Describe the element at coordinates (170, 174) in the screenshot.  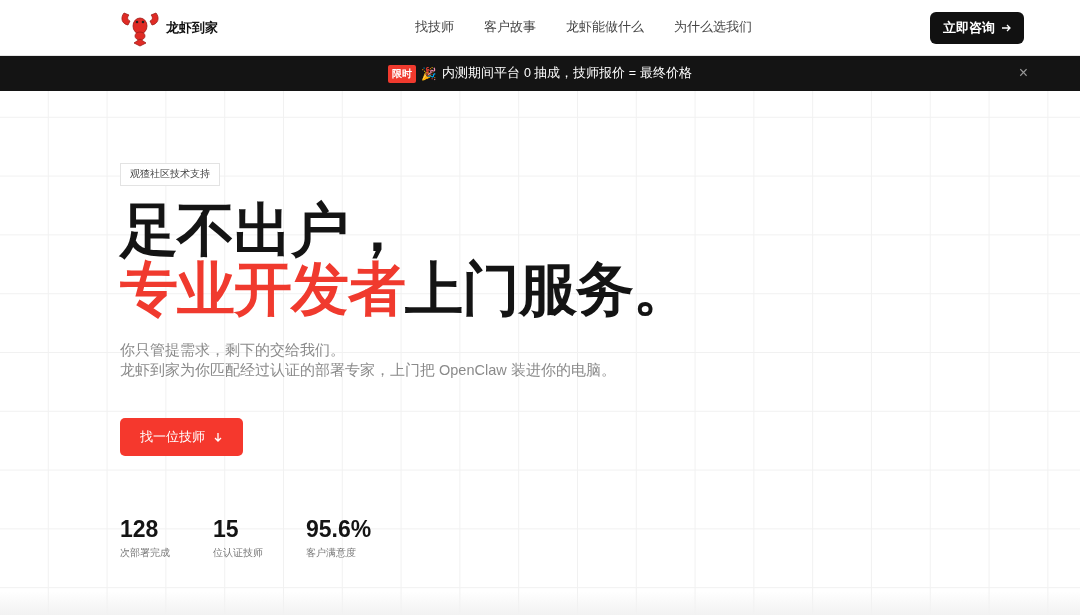
I see `community-badge: 观猹社区技术支持` at that location.